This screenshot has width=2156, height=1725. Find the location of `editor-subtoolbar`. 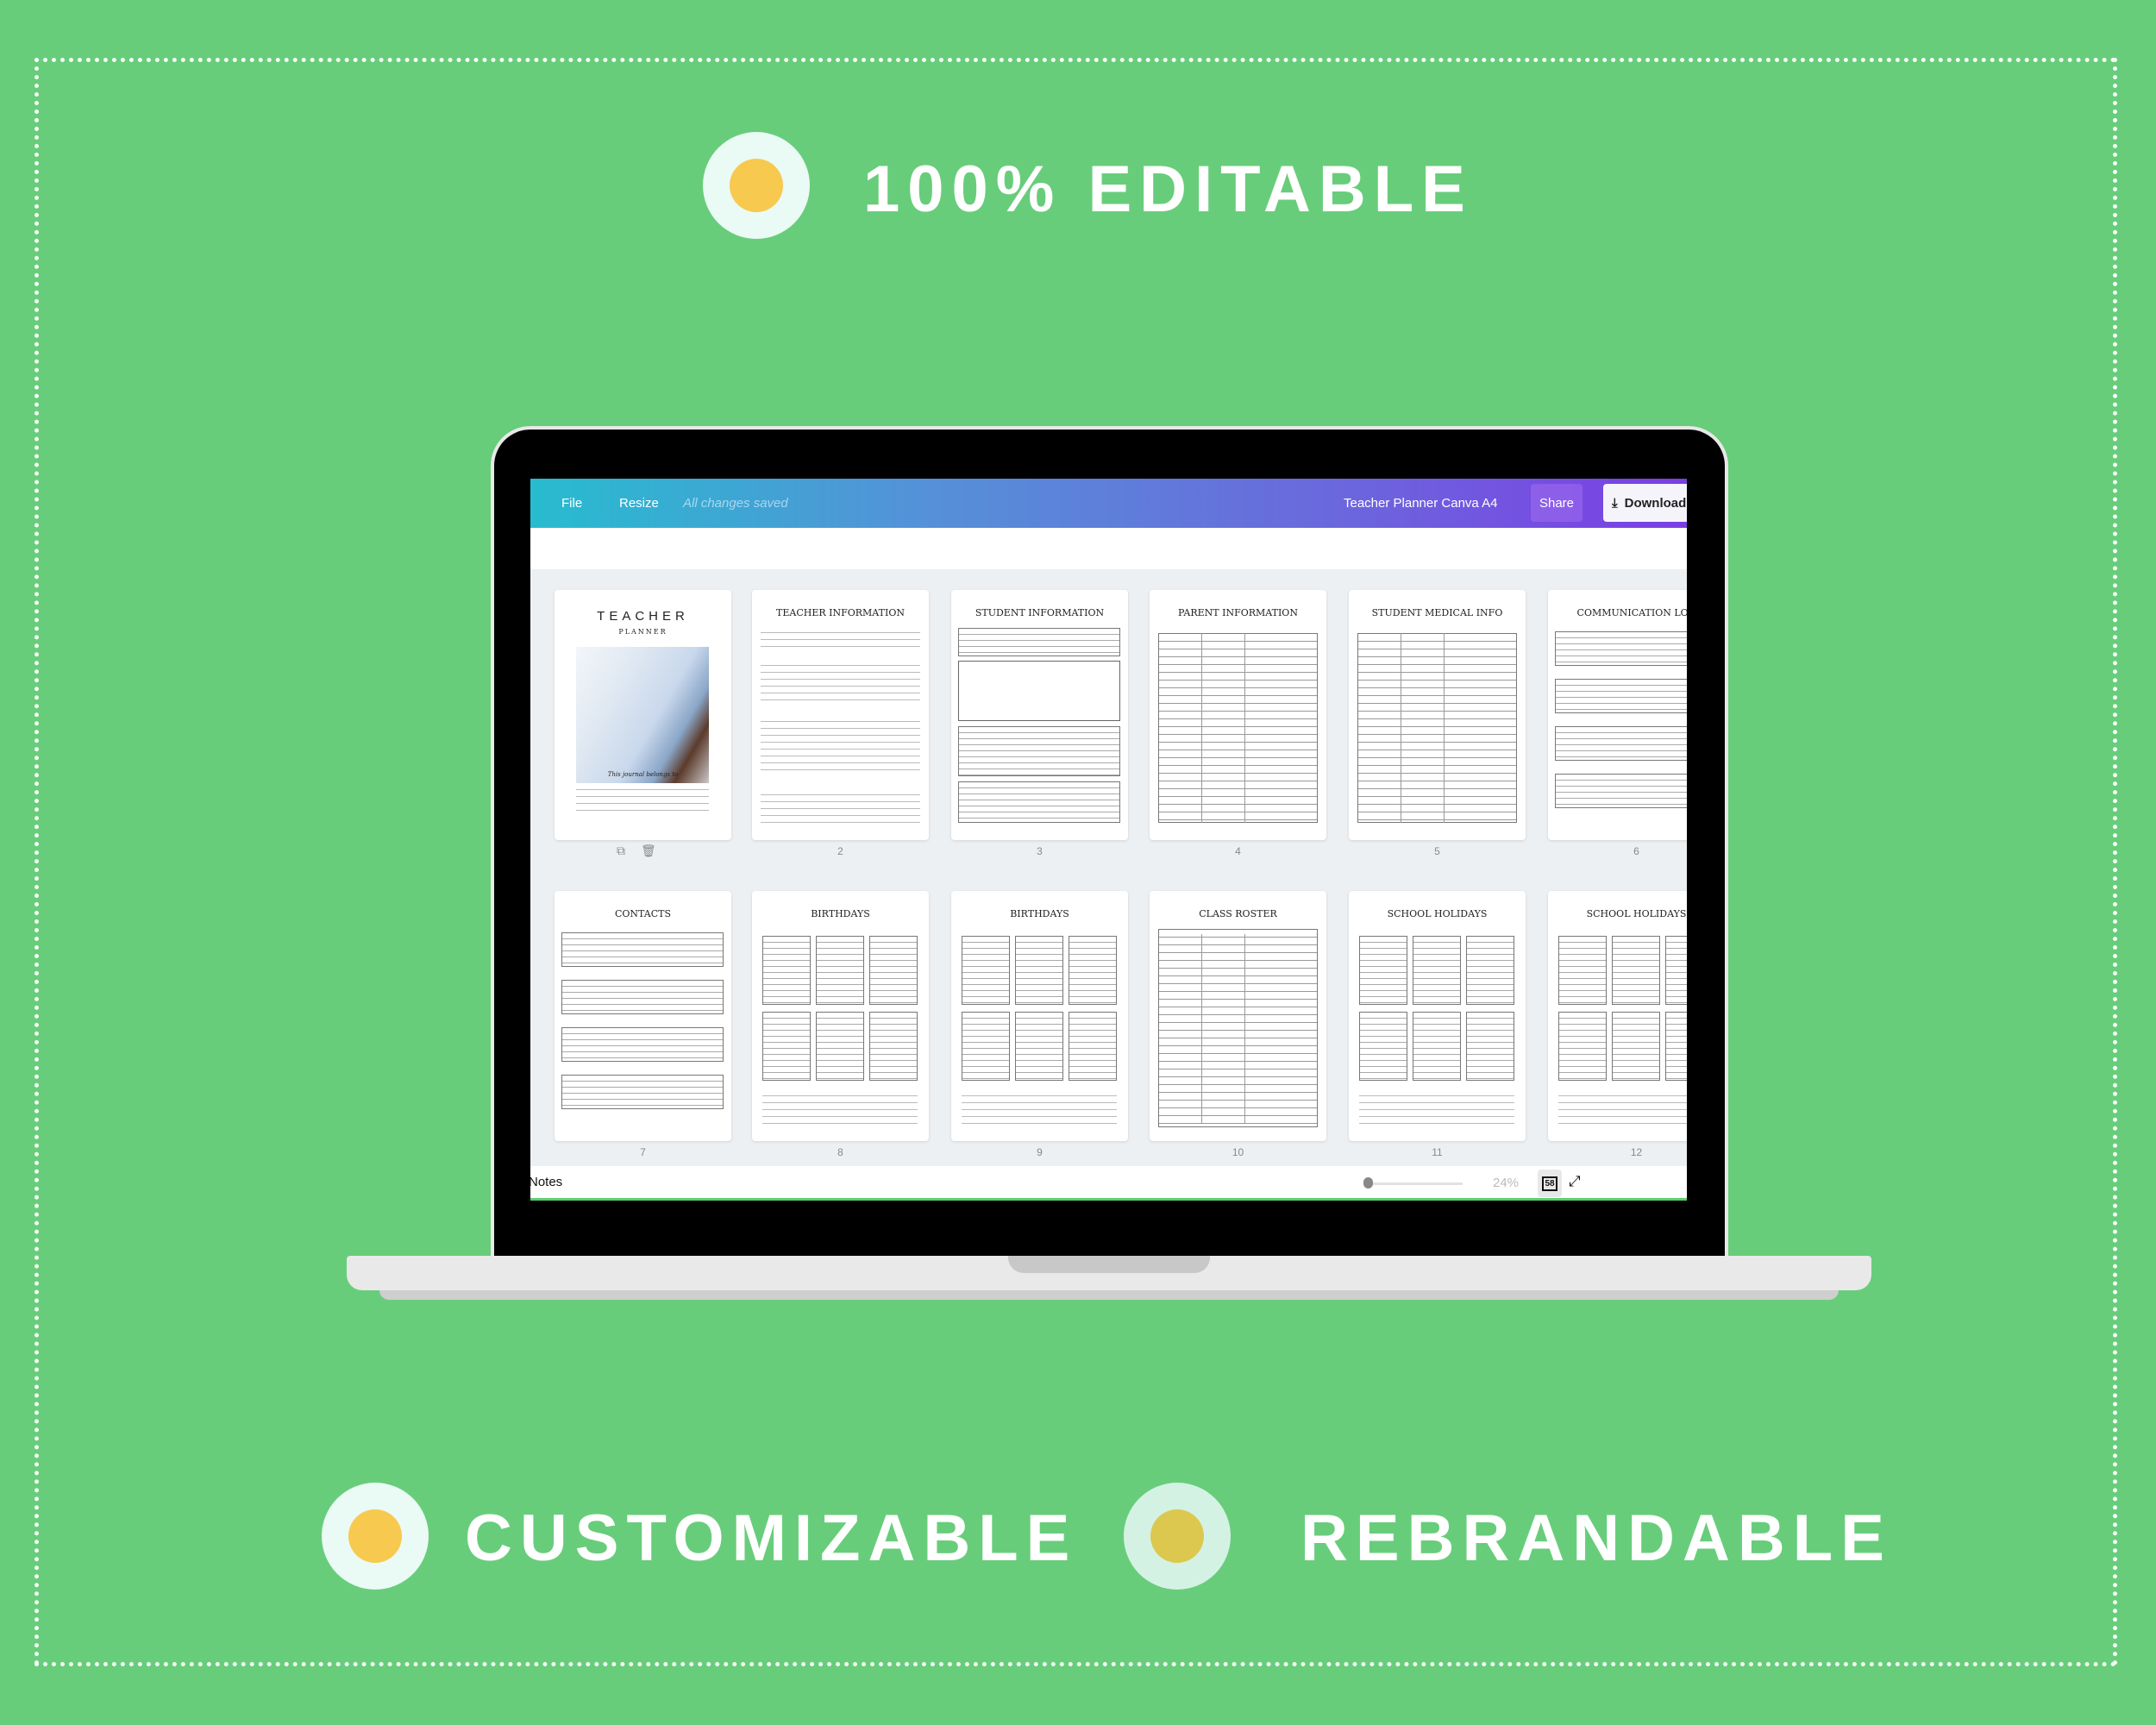

editor-subtoolbar is located at coordinates (1108, 548).